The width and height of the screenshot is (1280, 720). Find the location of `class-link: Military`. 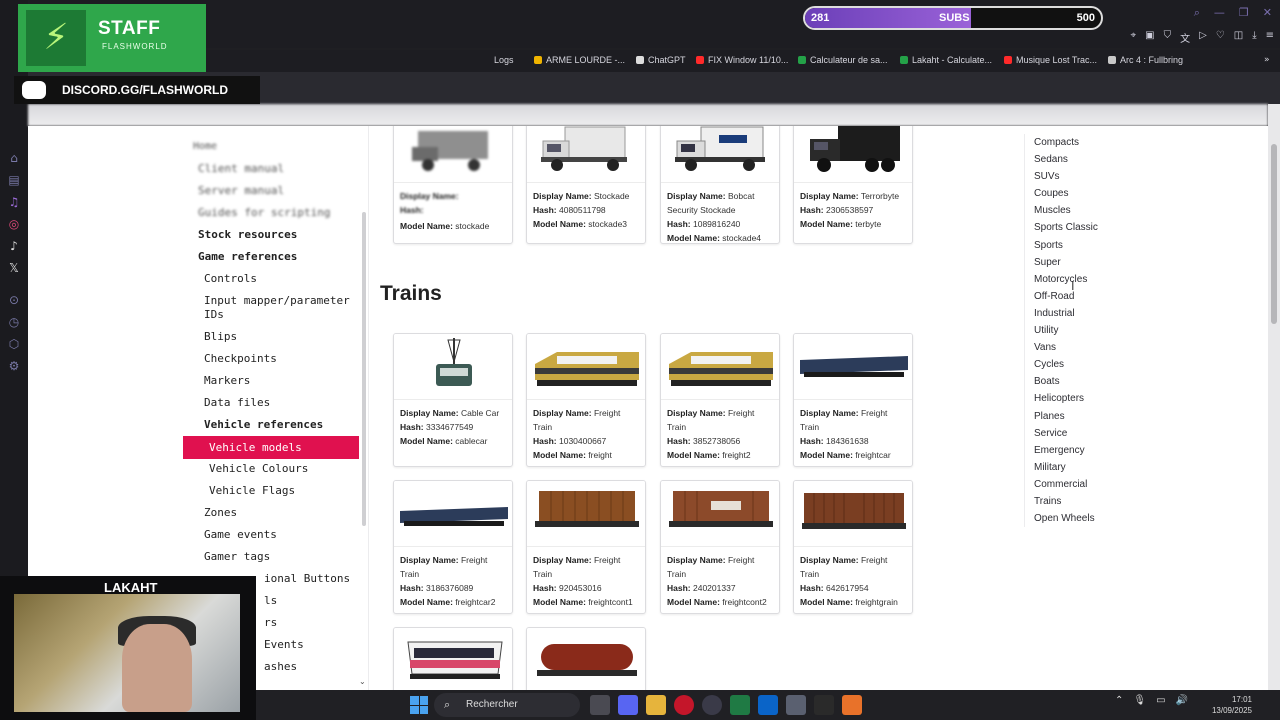

class-link: Military is located at coordinates (1129, 467).